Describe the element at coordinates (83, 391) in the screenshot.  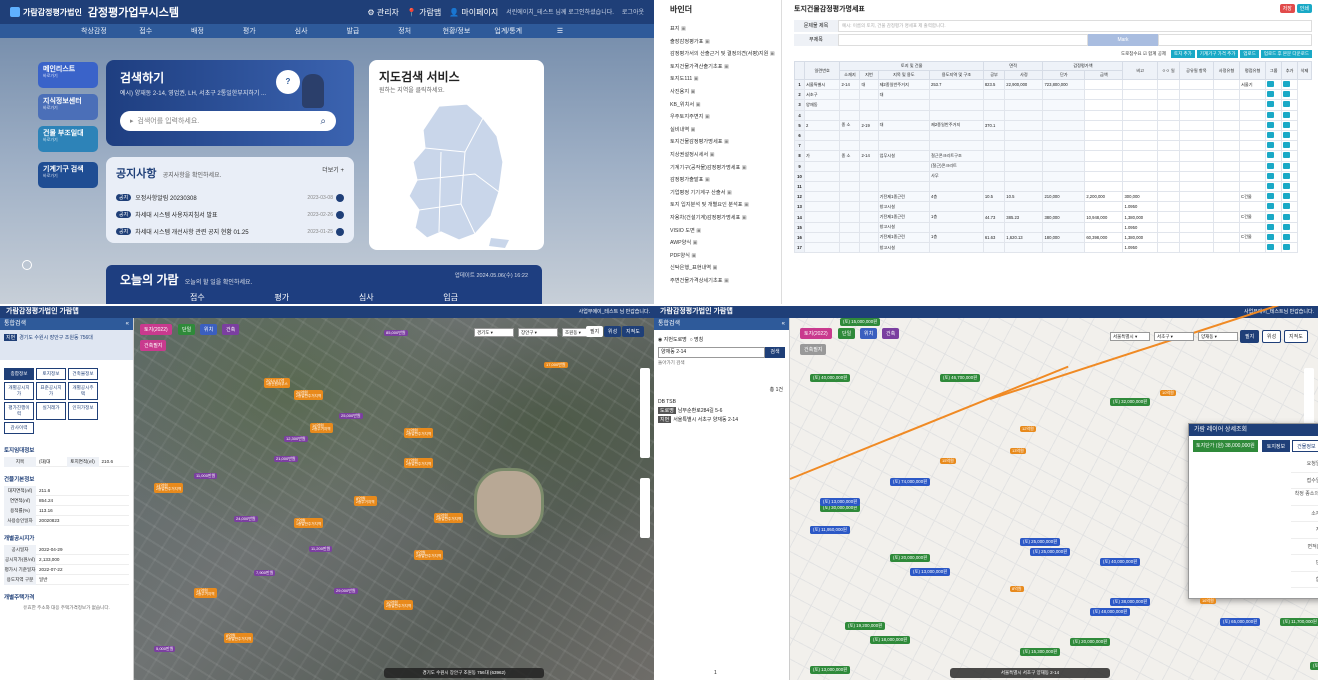
I see `info-tab: 개별공시주택` at that location.